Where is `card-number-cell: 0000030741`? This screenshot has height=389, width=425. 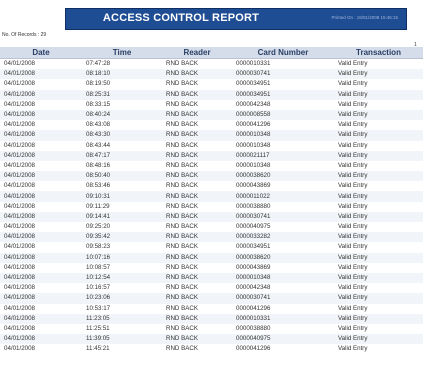 card-number-cell: 0000030741 is located at coordinates (283, 216).